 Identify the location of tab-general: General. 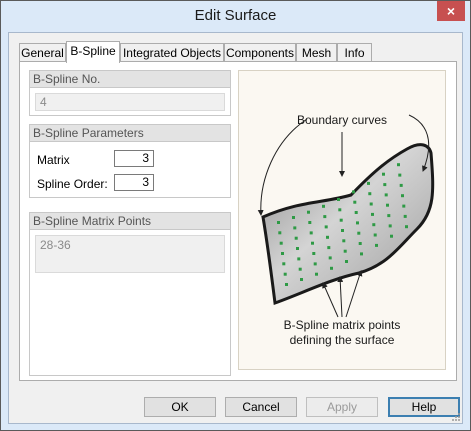
(42, 52).